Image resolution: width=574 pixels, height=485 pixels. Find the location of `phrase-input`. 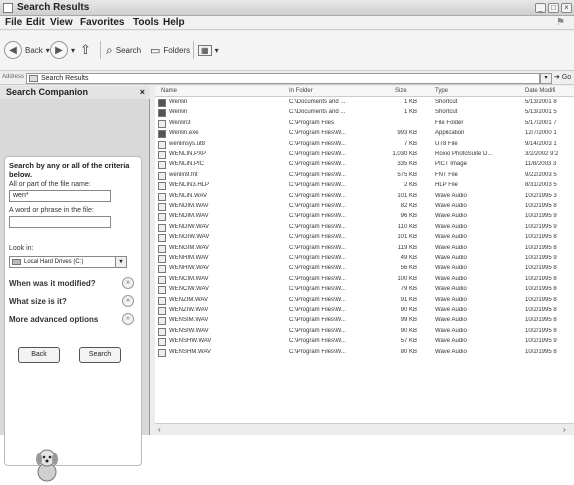

phrase-input is located at coordinates (60, 222).